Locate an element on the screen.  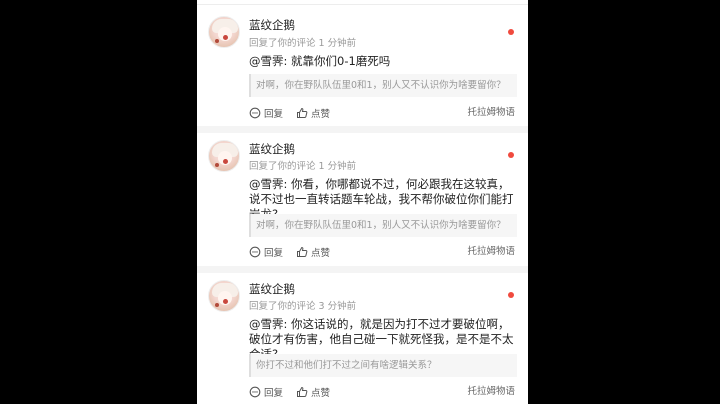
reply-content: @雪霁: 就靠你们0-1磨死吗 is located at coordinates (383, 61).